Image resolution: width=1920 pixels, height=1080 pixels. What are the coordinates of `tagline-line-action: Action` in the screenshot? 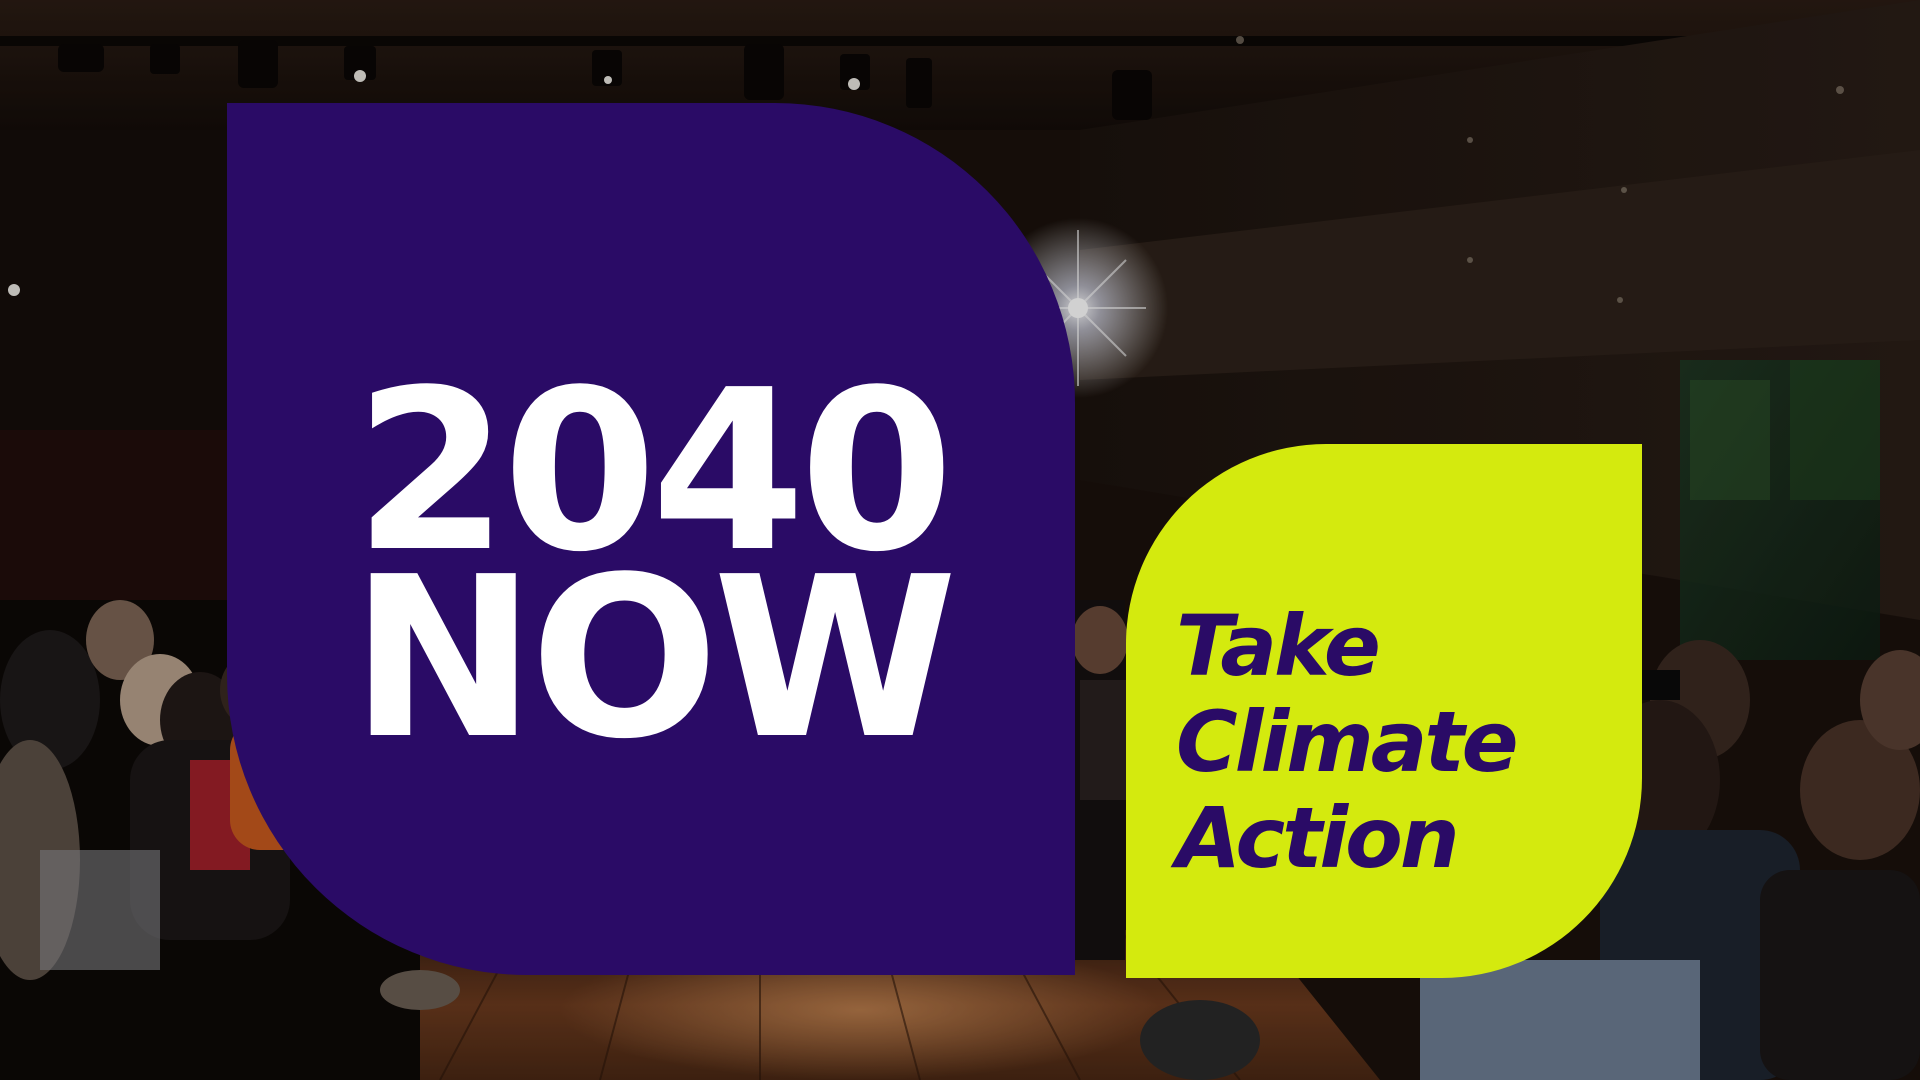 It's located at (1318, 838).